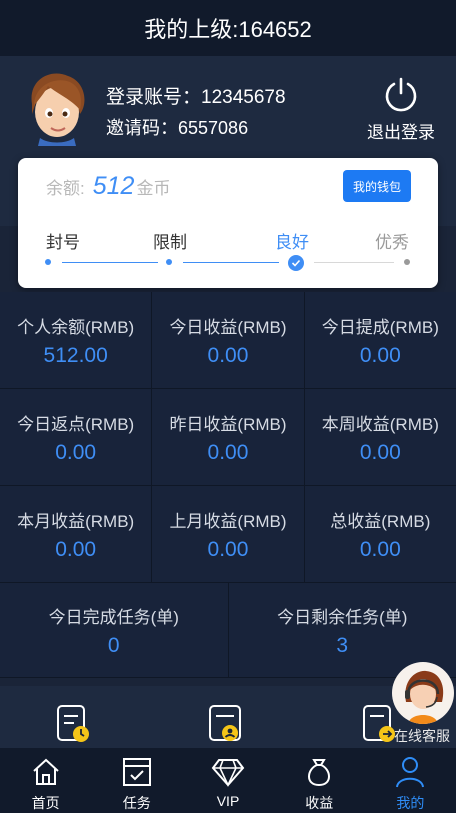 The image size is (456, 813). Describe the element at coordinates (76, 327) in the screenshot. I see `stat-label: 个人余额(RMB)` at that location.